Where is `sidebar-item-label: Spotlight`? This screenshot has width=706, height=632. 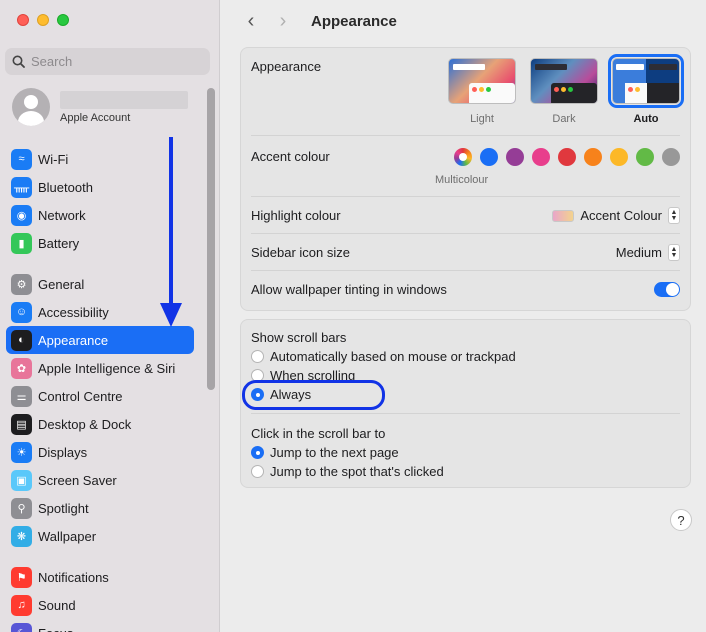
sidebar-item-label: Spotlight is located at coordinates (63, 508).